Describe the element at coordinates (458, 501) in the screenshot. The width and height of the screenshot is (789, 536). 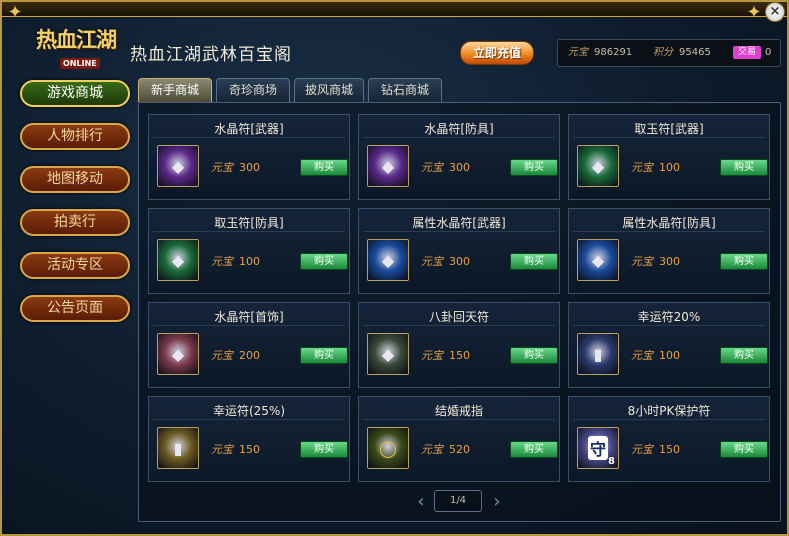
I see `page-indicator: 1/4` at that location.